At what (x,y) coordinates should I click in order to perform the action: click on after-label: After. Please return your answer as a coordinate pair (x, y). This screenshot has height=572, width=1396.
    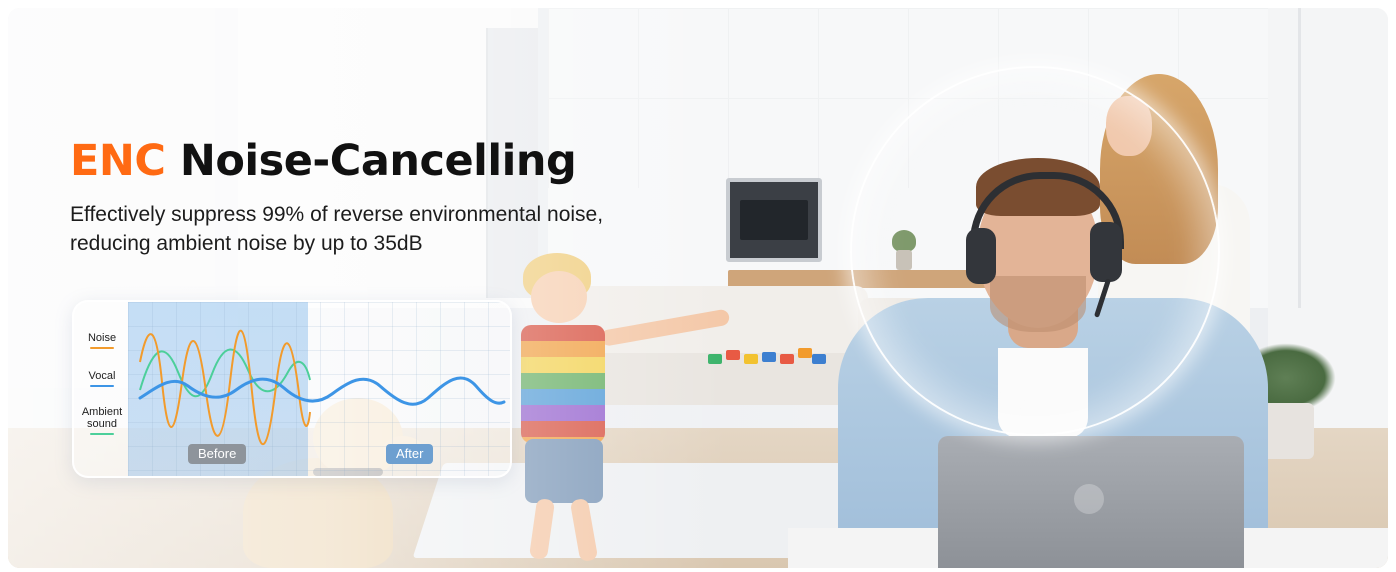
    Looking at the image, I should click on (410, 454).